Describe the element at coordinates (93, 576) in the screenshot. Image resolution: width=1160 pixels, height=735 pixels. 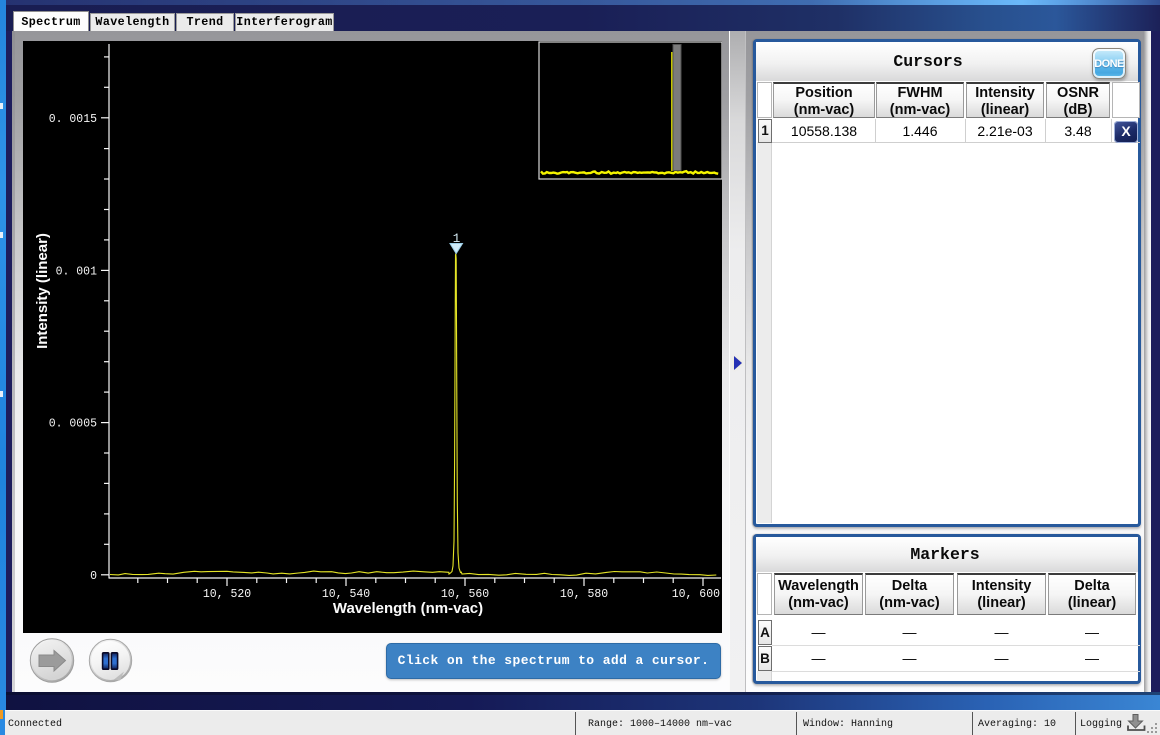
I see `svg-text: 0` at that location.